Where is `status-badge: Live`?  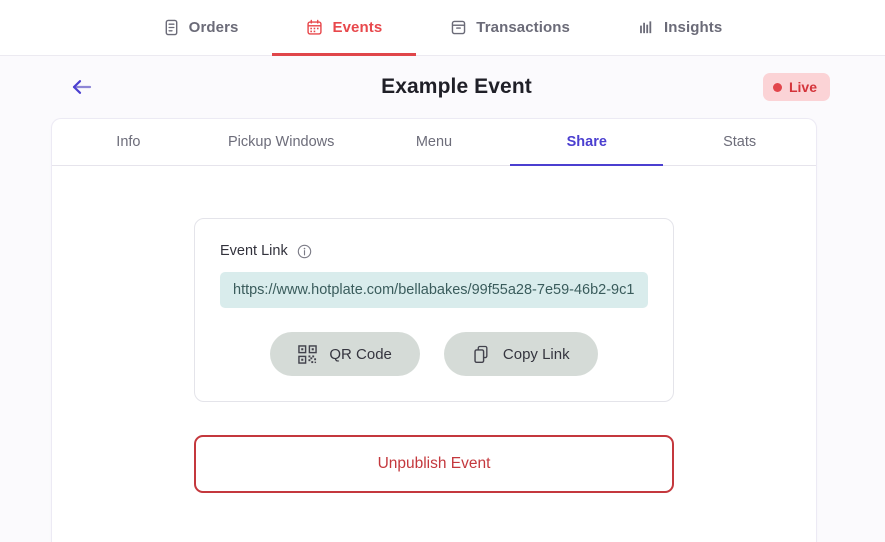
status-badge: Live is located at coordinates (796, 87).